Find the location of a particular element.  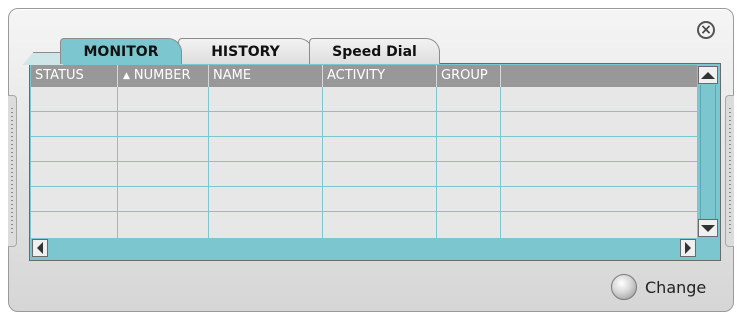

arrow-up-icon is located at coordinates (708, 75).